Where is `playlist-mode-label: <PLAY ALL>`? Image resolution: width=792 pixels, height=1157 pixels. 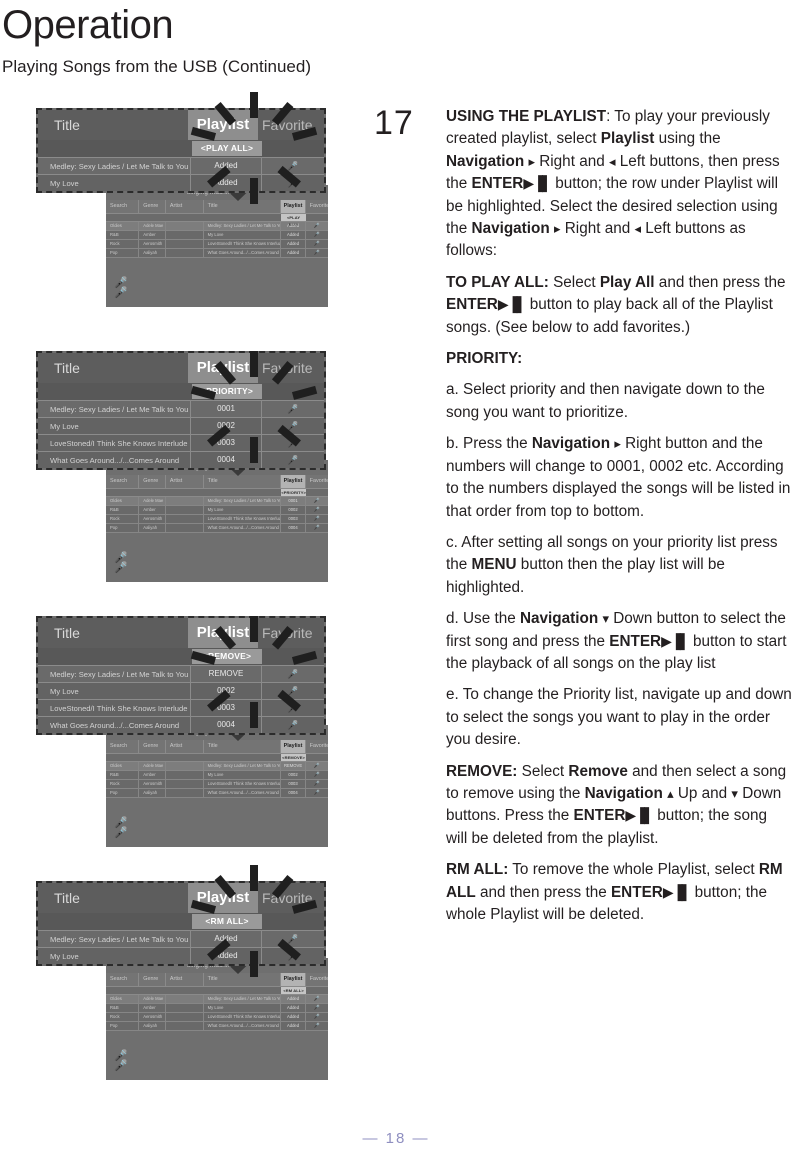
playlist-mode-label: <PLAY ALL> is located at coordinates (227, 148).